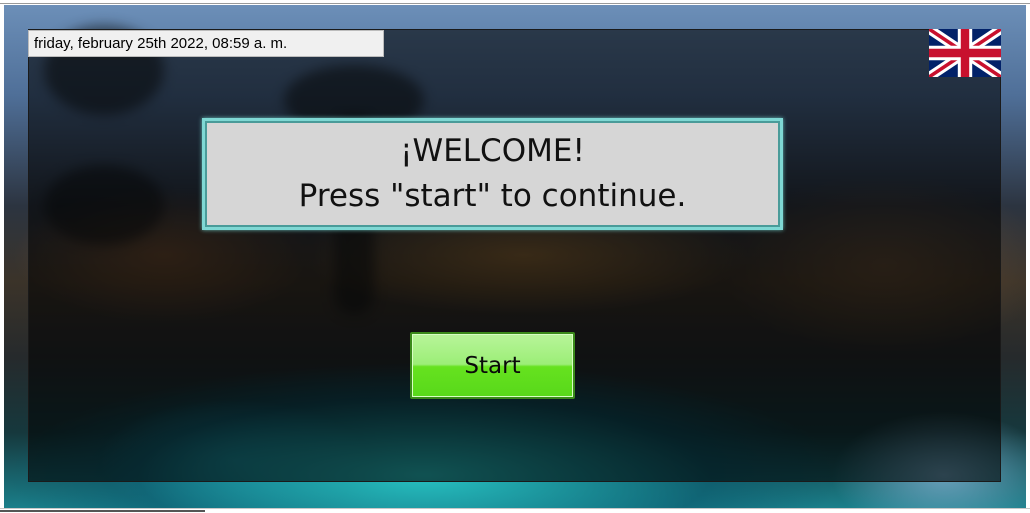 The height and width of the screenshot is (513, 1030). I want to click on start-button-label: Start, so click(492, 365).